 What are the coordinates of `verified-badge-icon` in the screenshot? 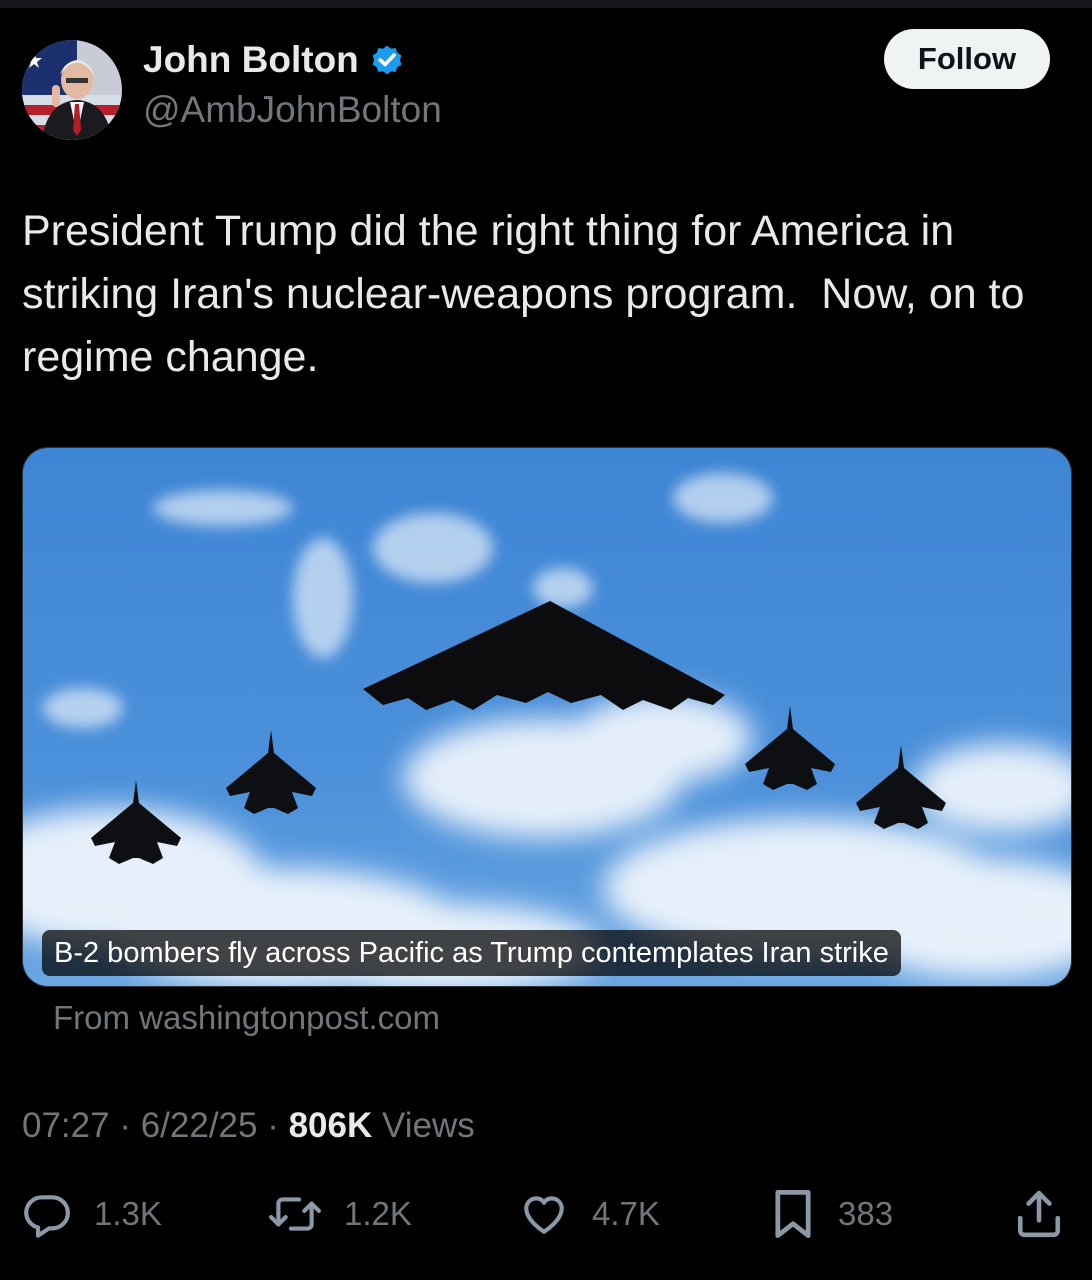 It's located at (387, 60).